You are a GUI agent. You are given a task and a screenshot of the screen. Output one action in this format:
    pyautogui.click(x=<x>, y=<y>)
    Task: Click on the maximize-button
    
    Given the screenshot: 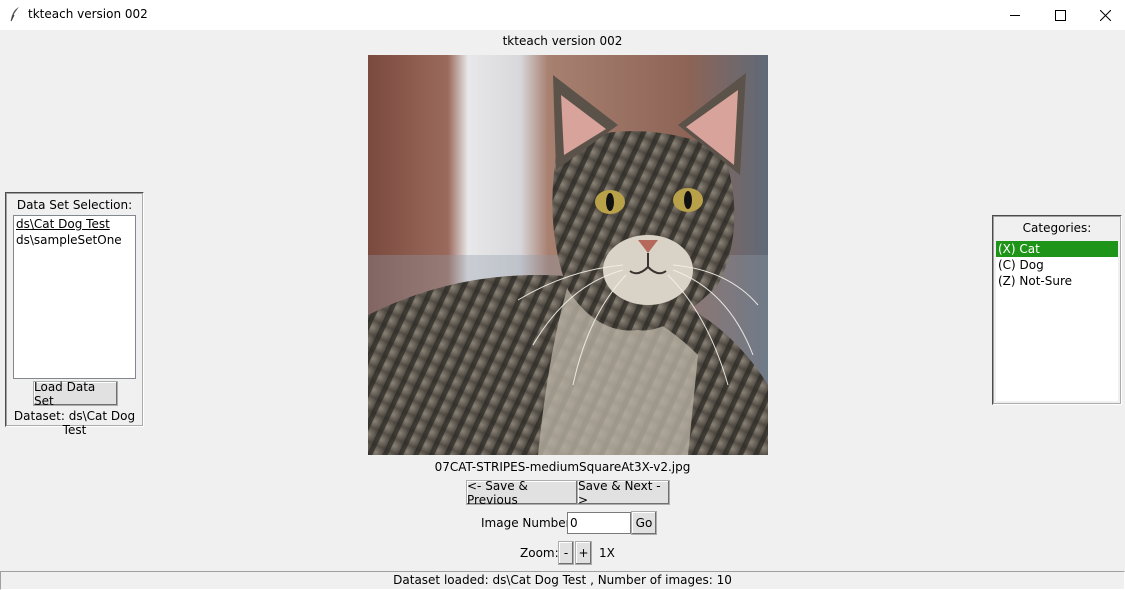 What is the action you would take?
    pyautogui.click(x=1060, y=15)
    